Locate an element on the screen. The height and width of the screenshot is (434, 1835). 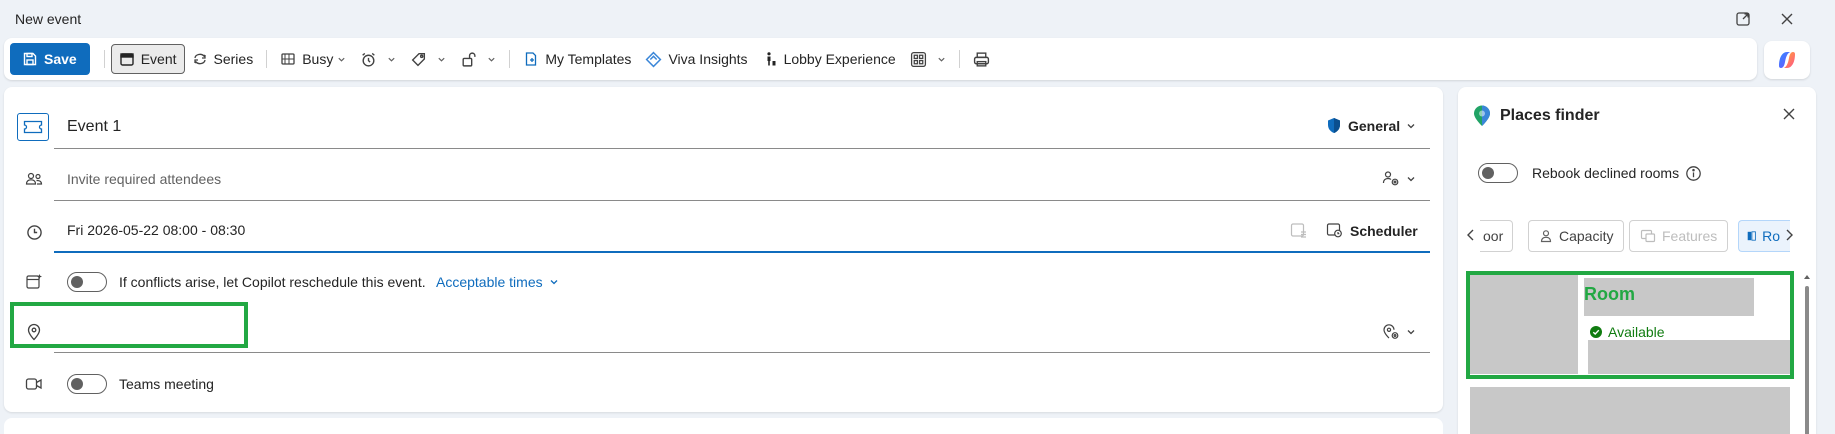
close-icon is located at coordinates (1789, 114).